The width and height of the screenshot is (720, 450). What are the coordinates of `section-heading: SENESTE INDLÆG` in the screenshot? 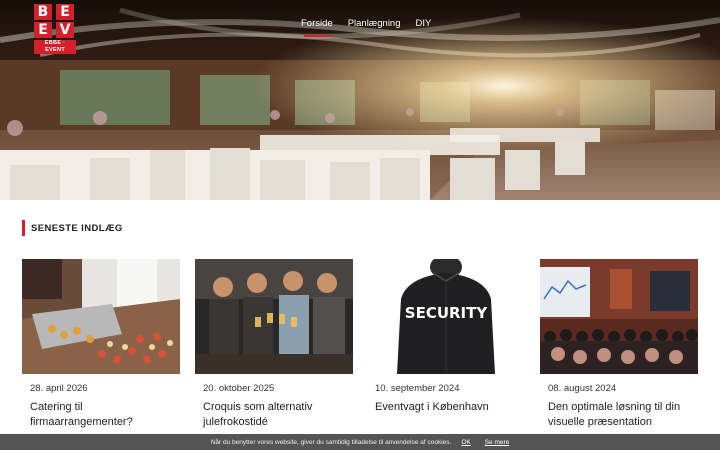 It's located at (72, 228).